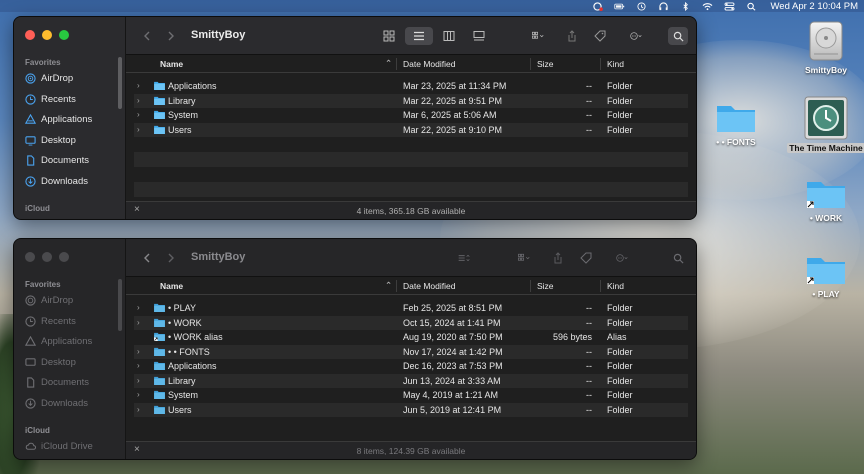  What do you see at coordinates (449, 36) in the screenshot?
I see `column-view-button` at bounding box center [449, 36].